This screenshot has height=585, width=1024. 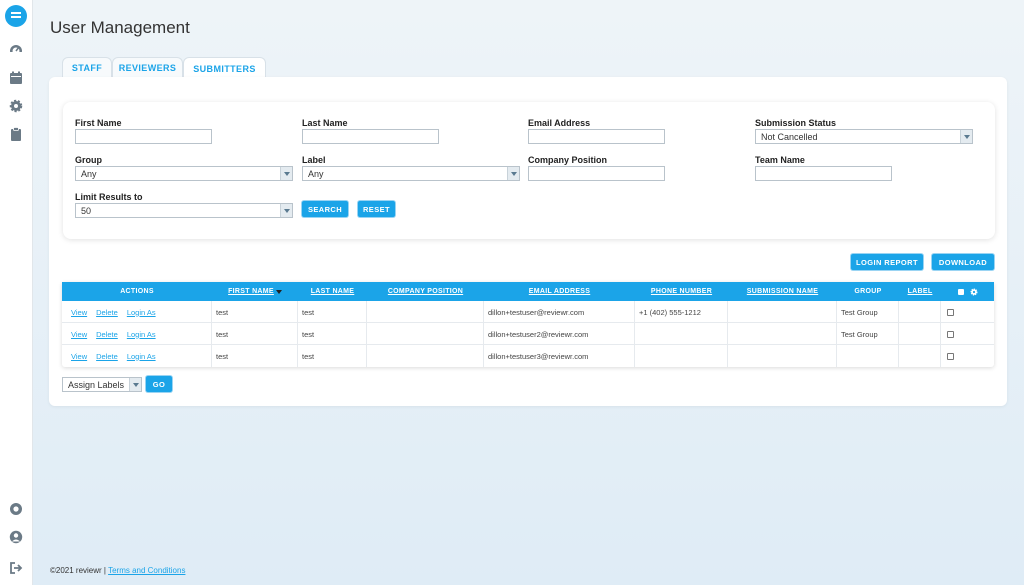 What do you see at coordinates (887, 262) in the screenshot?
I see `login-report-button: LOGIN REPORT` at bounding box center [887, 262].